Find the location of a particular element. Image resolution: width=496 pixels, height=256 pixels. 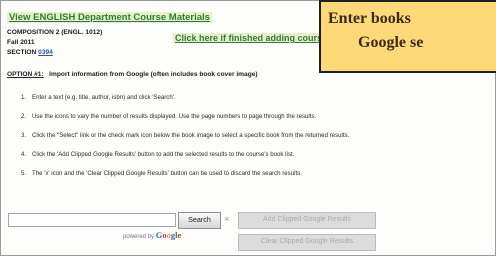

search-input is located at coordinates (92, 220).